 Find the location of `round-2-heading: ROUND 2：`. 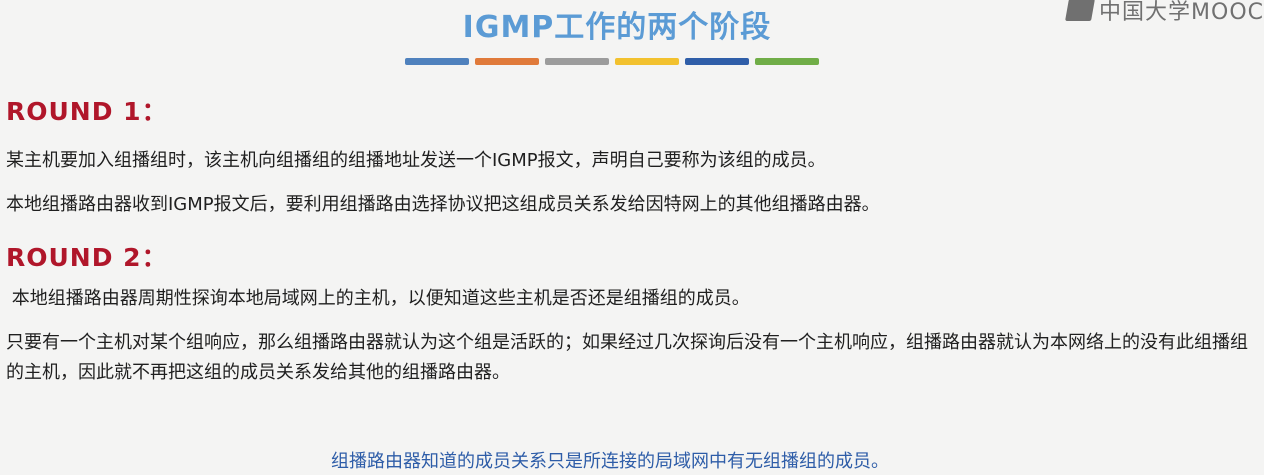

round-2-heading: ROUND 2： is located at coordinates (87, 257).